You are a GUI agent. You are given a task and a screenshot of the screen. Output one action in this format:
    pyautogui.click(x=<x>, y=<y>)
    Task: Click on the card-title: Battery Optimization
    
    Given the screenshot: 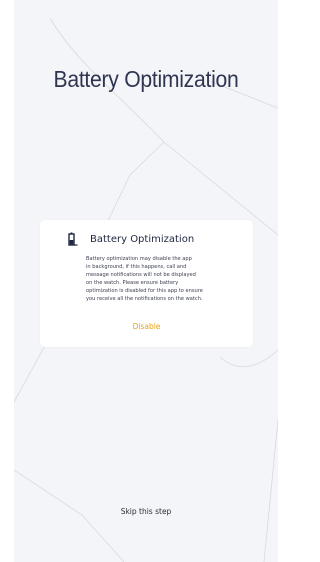 What is the action you would take?
    pyautogui.click(x=142, y=239)
    